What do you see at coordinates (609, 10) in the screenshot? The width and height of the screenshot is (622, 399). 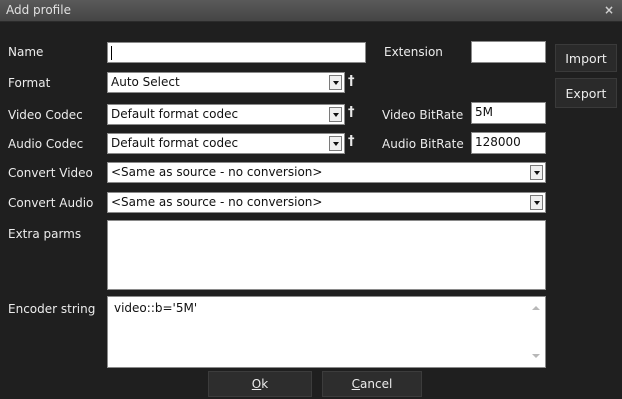 I see `close-icon: ×` at bounding box center [609, 10].